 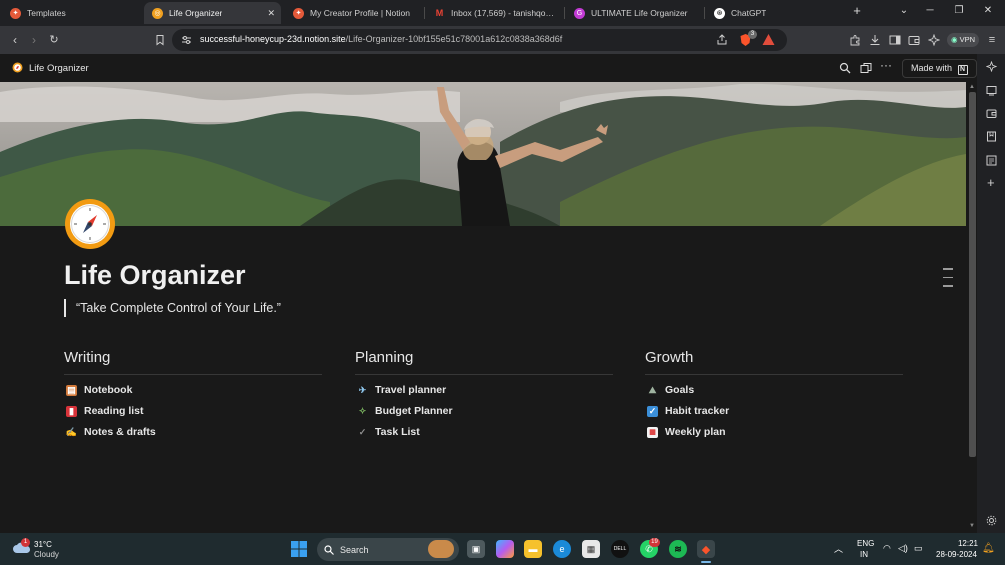 What do you see at coordinates (719, 13) in the screenshot?
I see `chatgpt-icon: ⊛` at bounding box center [719, 13].